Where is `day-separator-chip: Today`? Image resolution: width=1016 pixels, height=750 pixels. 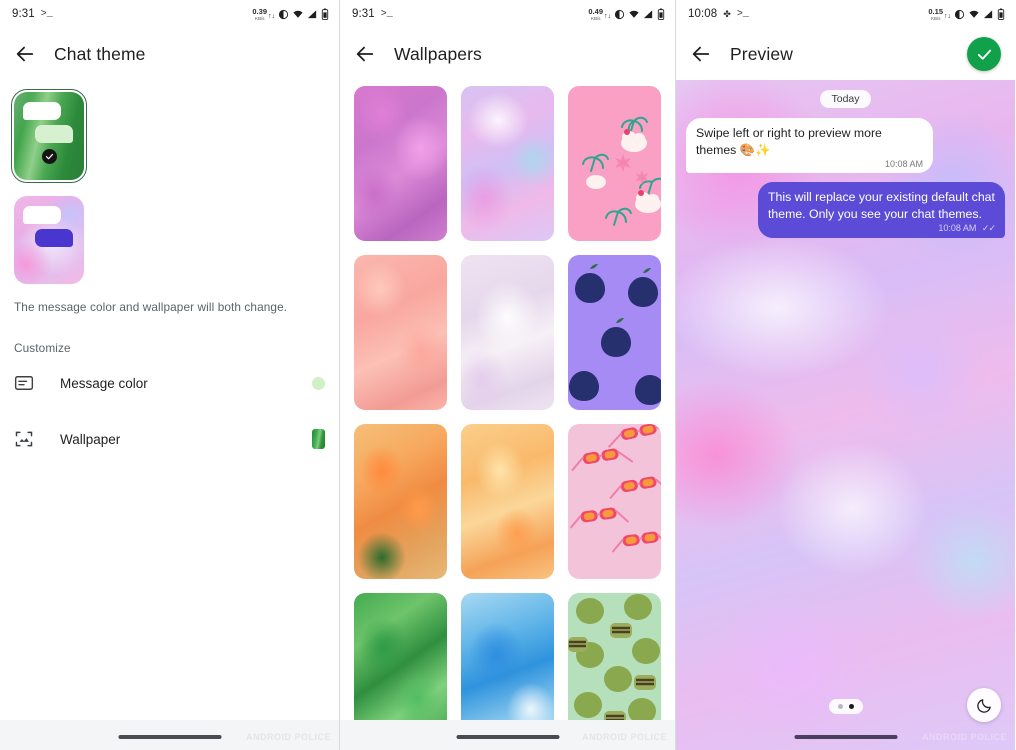 day-separator-chip: Today is located at coordinates (845, 99).